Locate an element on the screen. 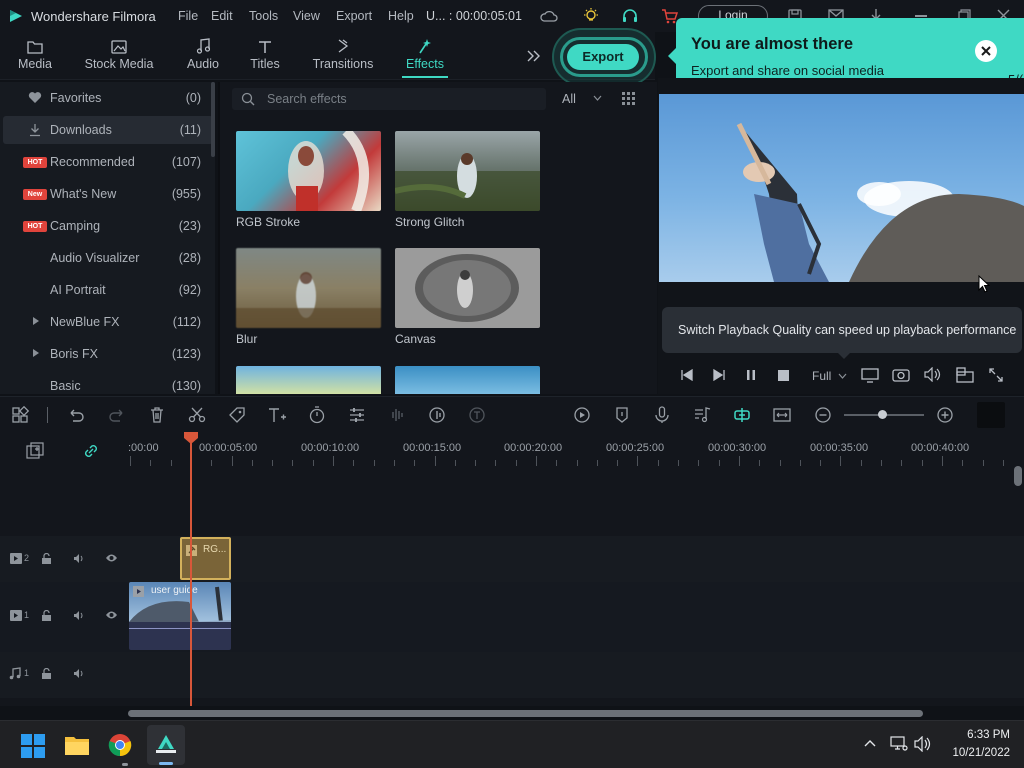  menu-tools: Tools is located at coordinates (263, 16).